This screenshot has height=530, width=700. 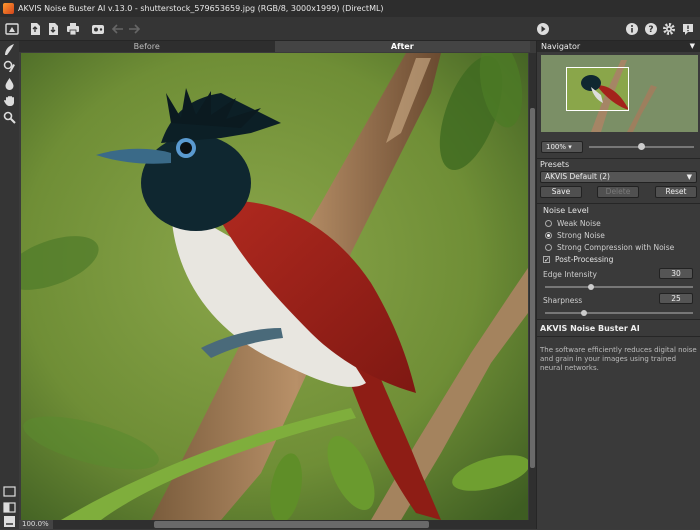 I want to click on noise-level-label: Noise Level, so click(x=566, y=210).